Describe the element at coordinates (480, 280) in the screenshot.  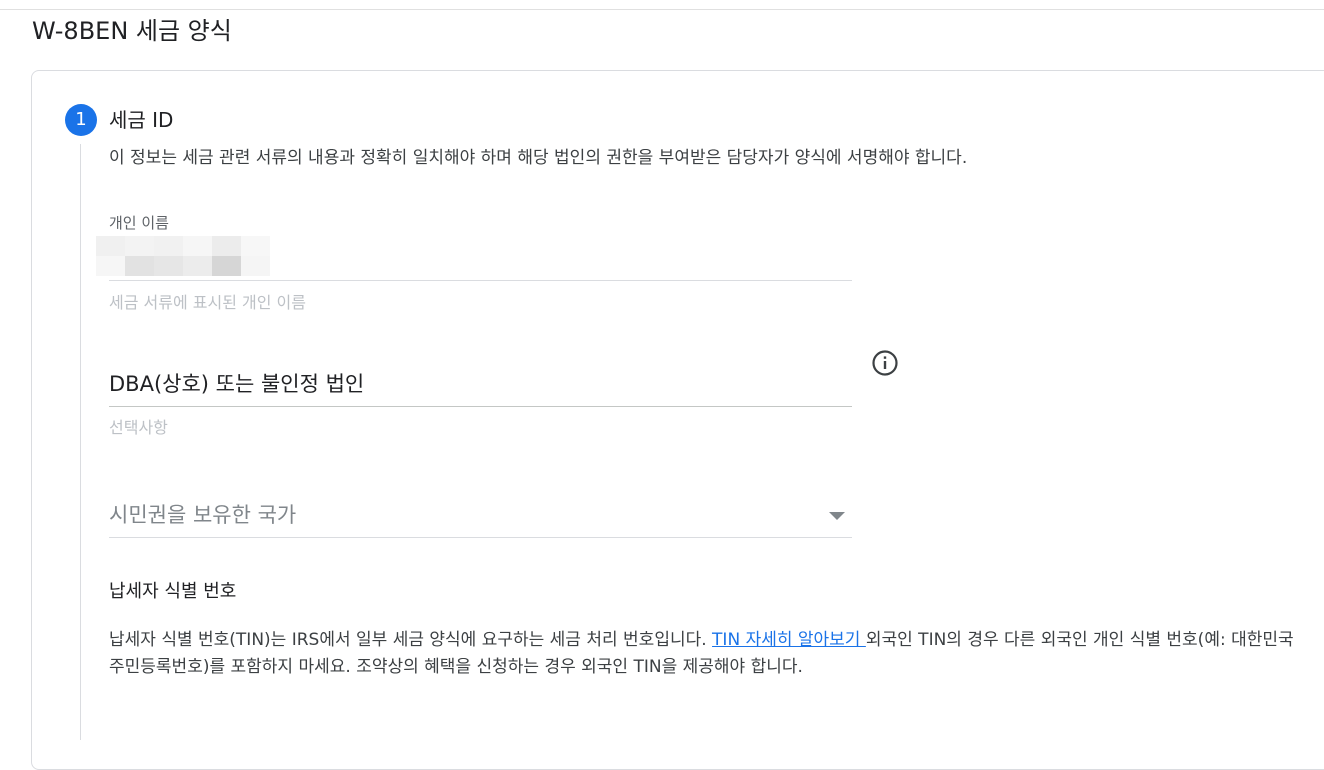
I see `individual-name-underline` at that location.